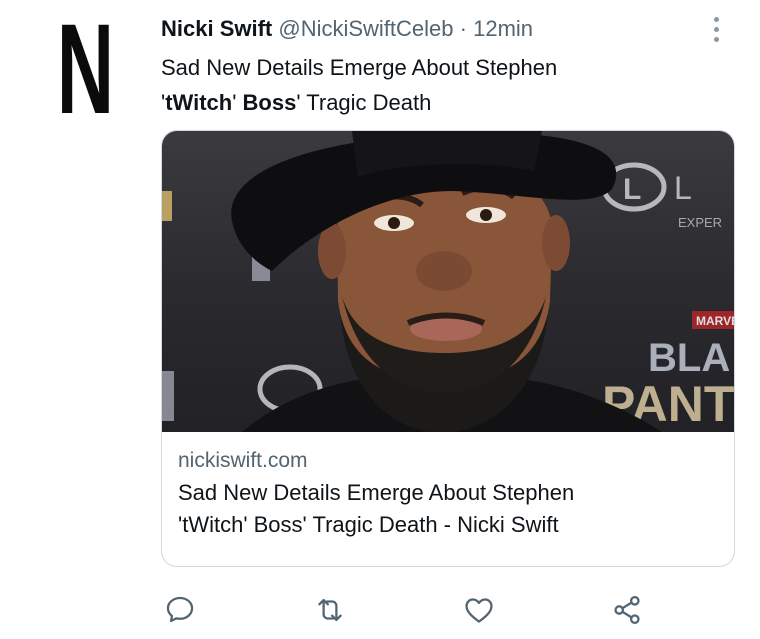  Describe the element at coordinates (216, 28) in the screenshot. I see `author-name: Nicki Swift` at that location.